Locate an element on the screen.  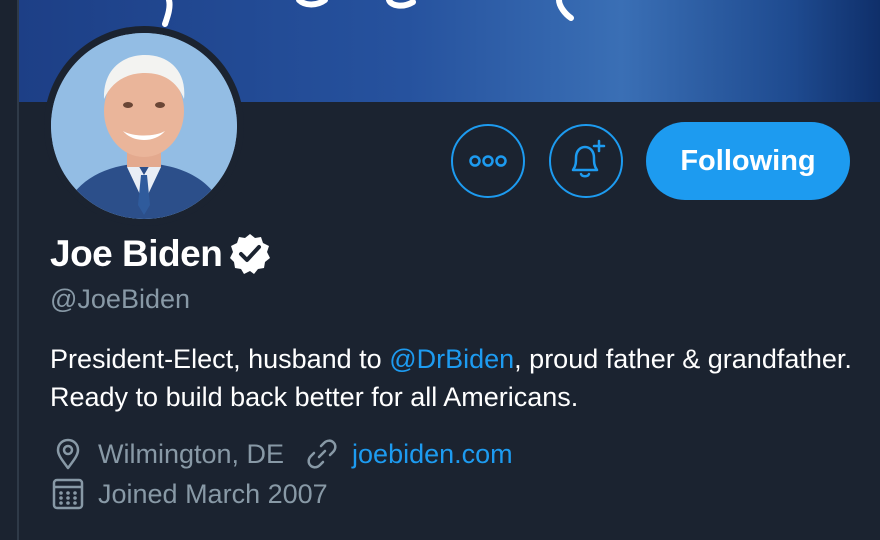
more-options-button is located at coordinates (488, 161).